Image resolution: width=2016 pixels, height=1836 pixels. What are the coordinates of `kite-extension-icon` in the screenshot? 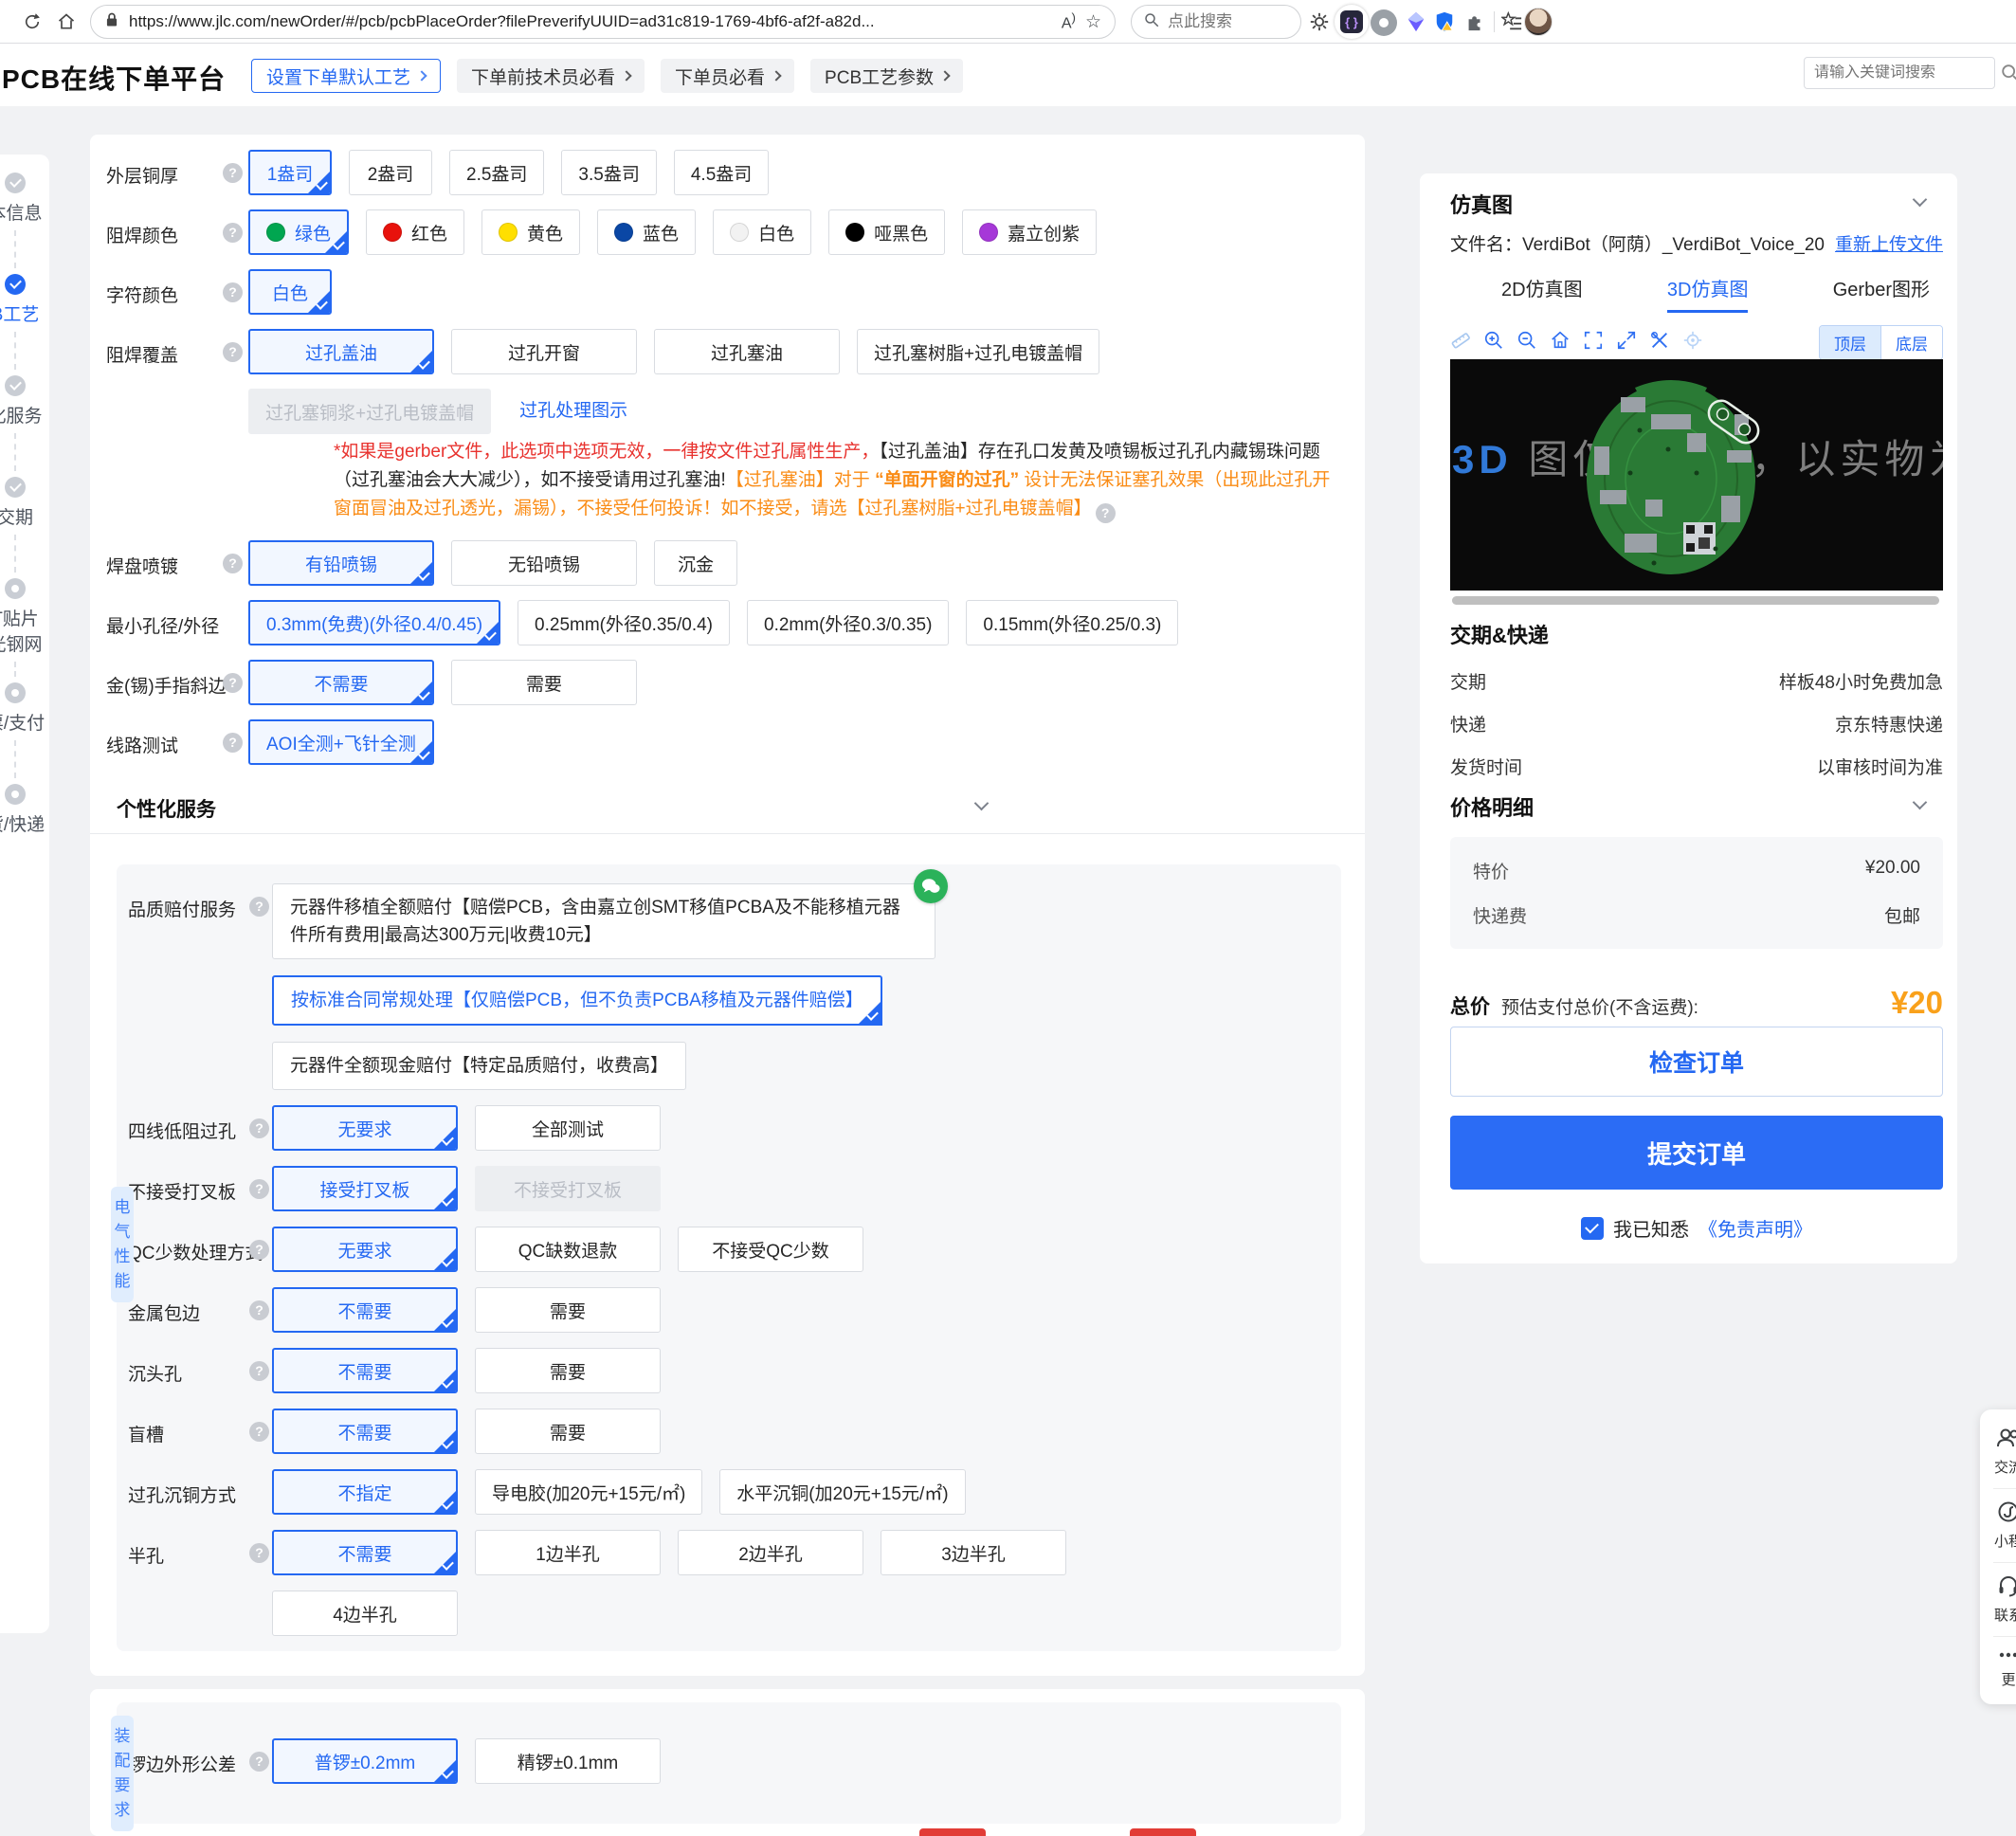 It's located at (1416, 21).